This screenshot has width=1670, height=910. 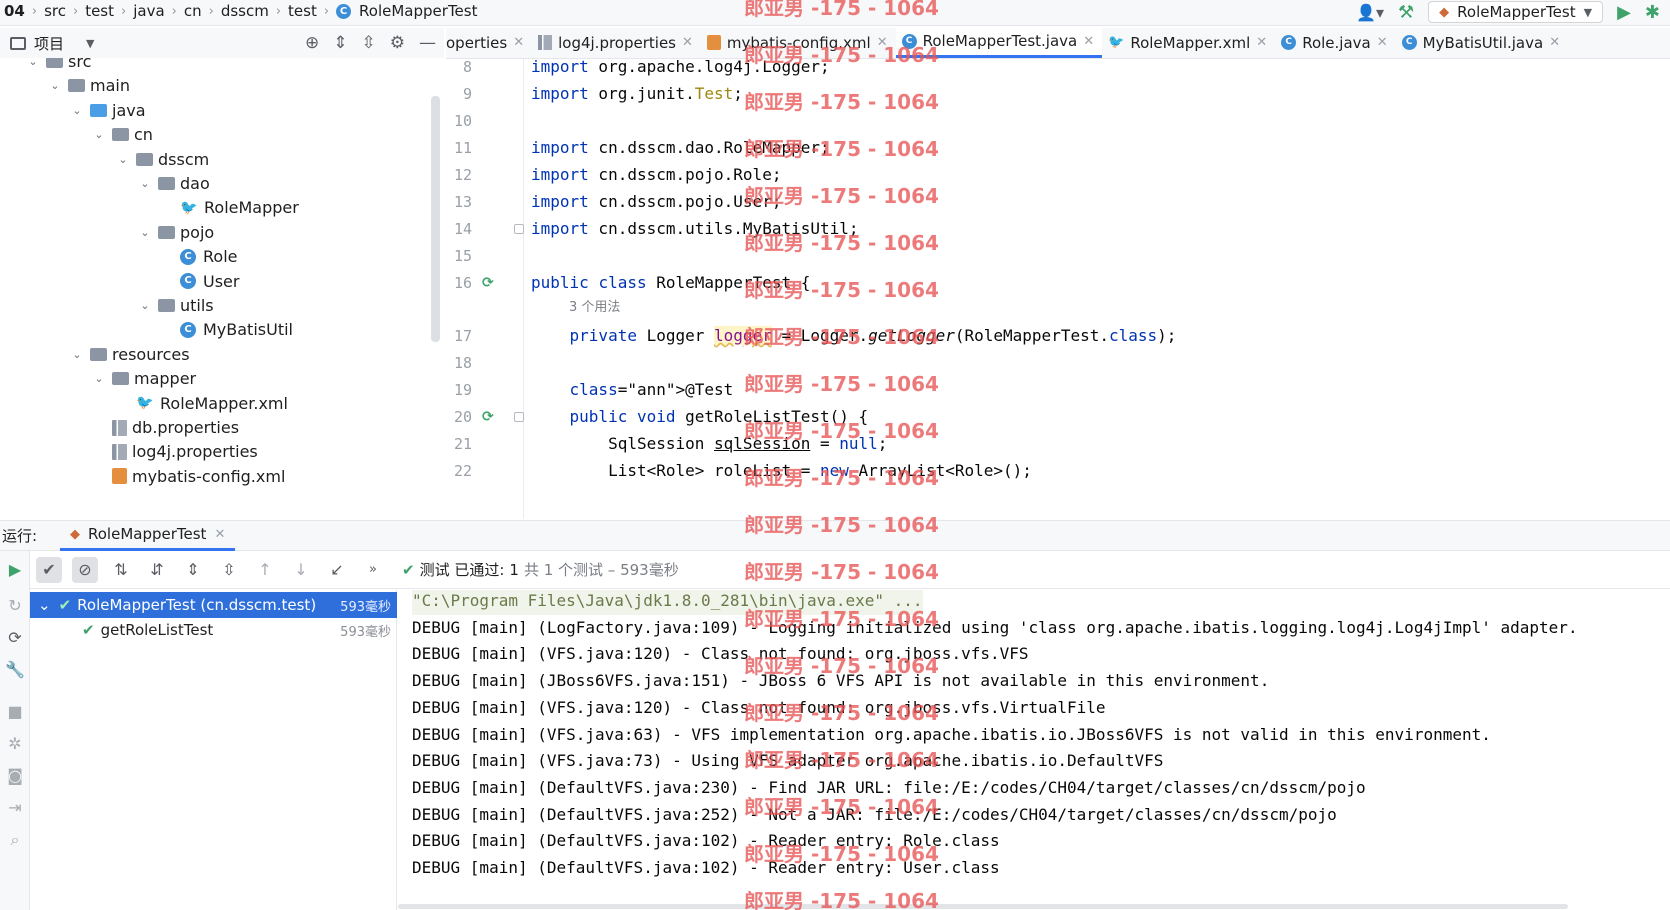 I want to click on arrow-up-icon: ↑, so click(x=265, y=570).